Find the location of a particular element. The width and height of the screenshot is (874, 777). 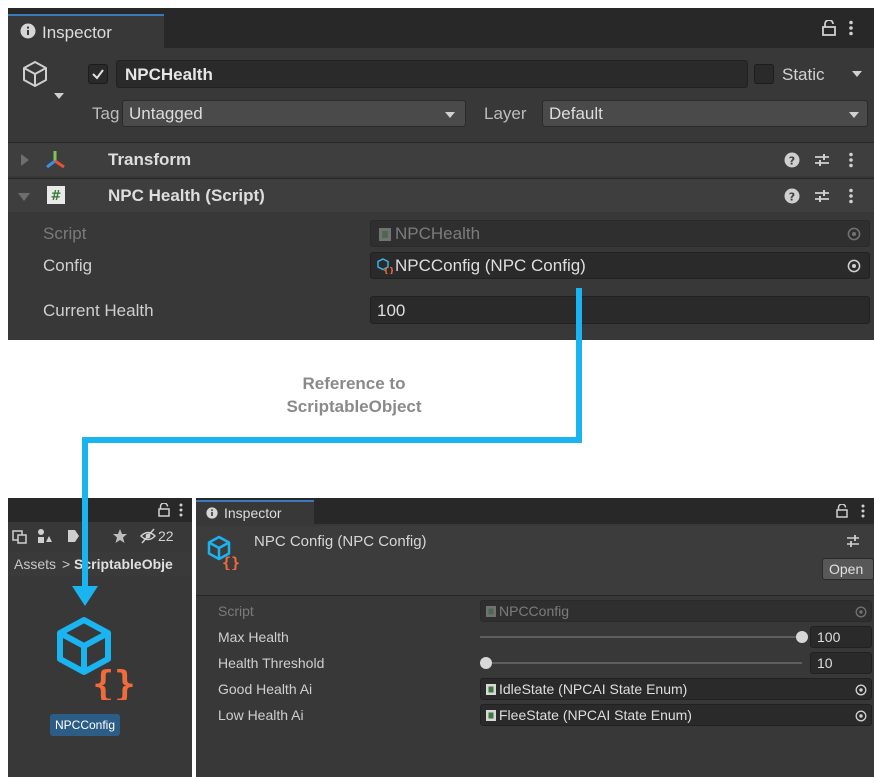

max-health-value: 100 is located at coordinates (829, 637).